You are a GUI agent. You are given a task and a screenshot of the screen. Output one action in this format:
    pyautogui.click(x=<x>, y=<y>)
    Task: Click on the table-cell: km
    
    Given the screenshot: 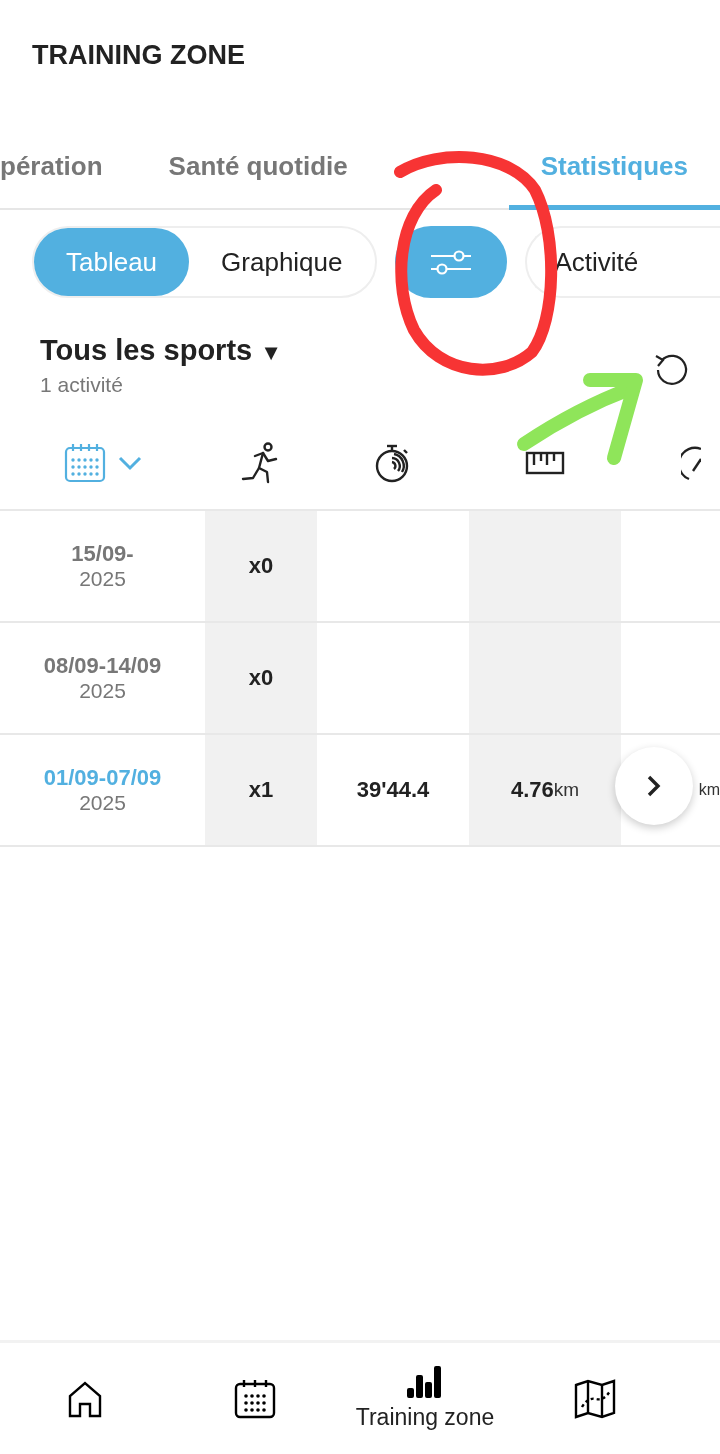 What is the action you would take?
    pyautogui.click(x=709, y=790)
    